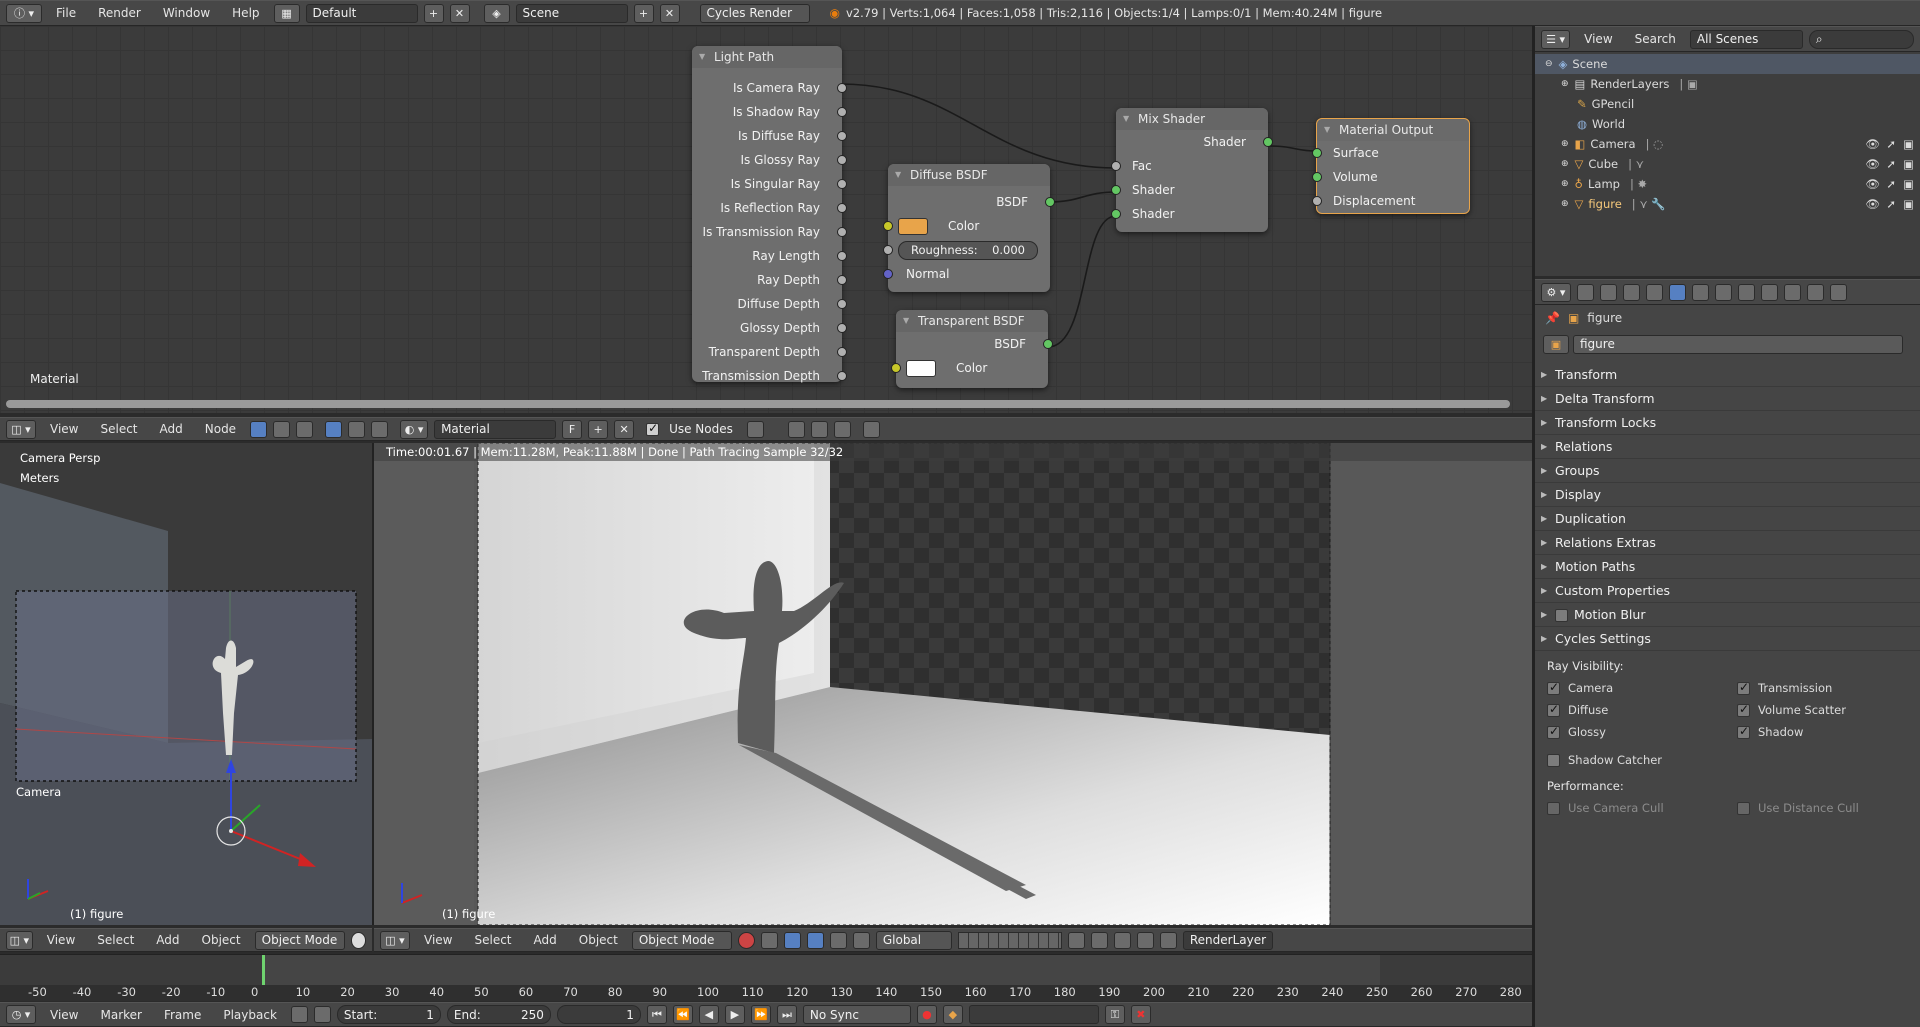  What do you see at coordinates (1727, 399) in the screenshot?
I see `panel-delta-transform: Delta Transform` at bounding box center [1727, 399].